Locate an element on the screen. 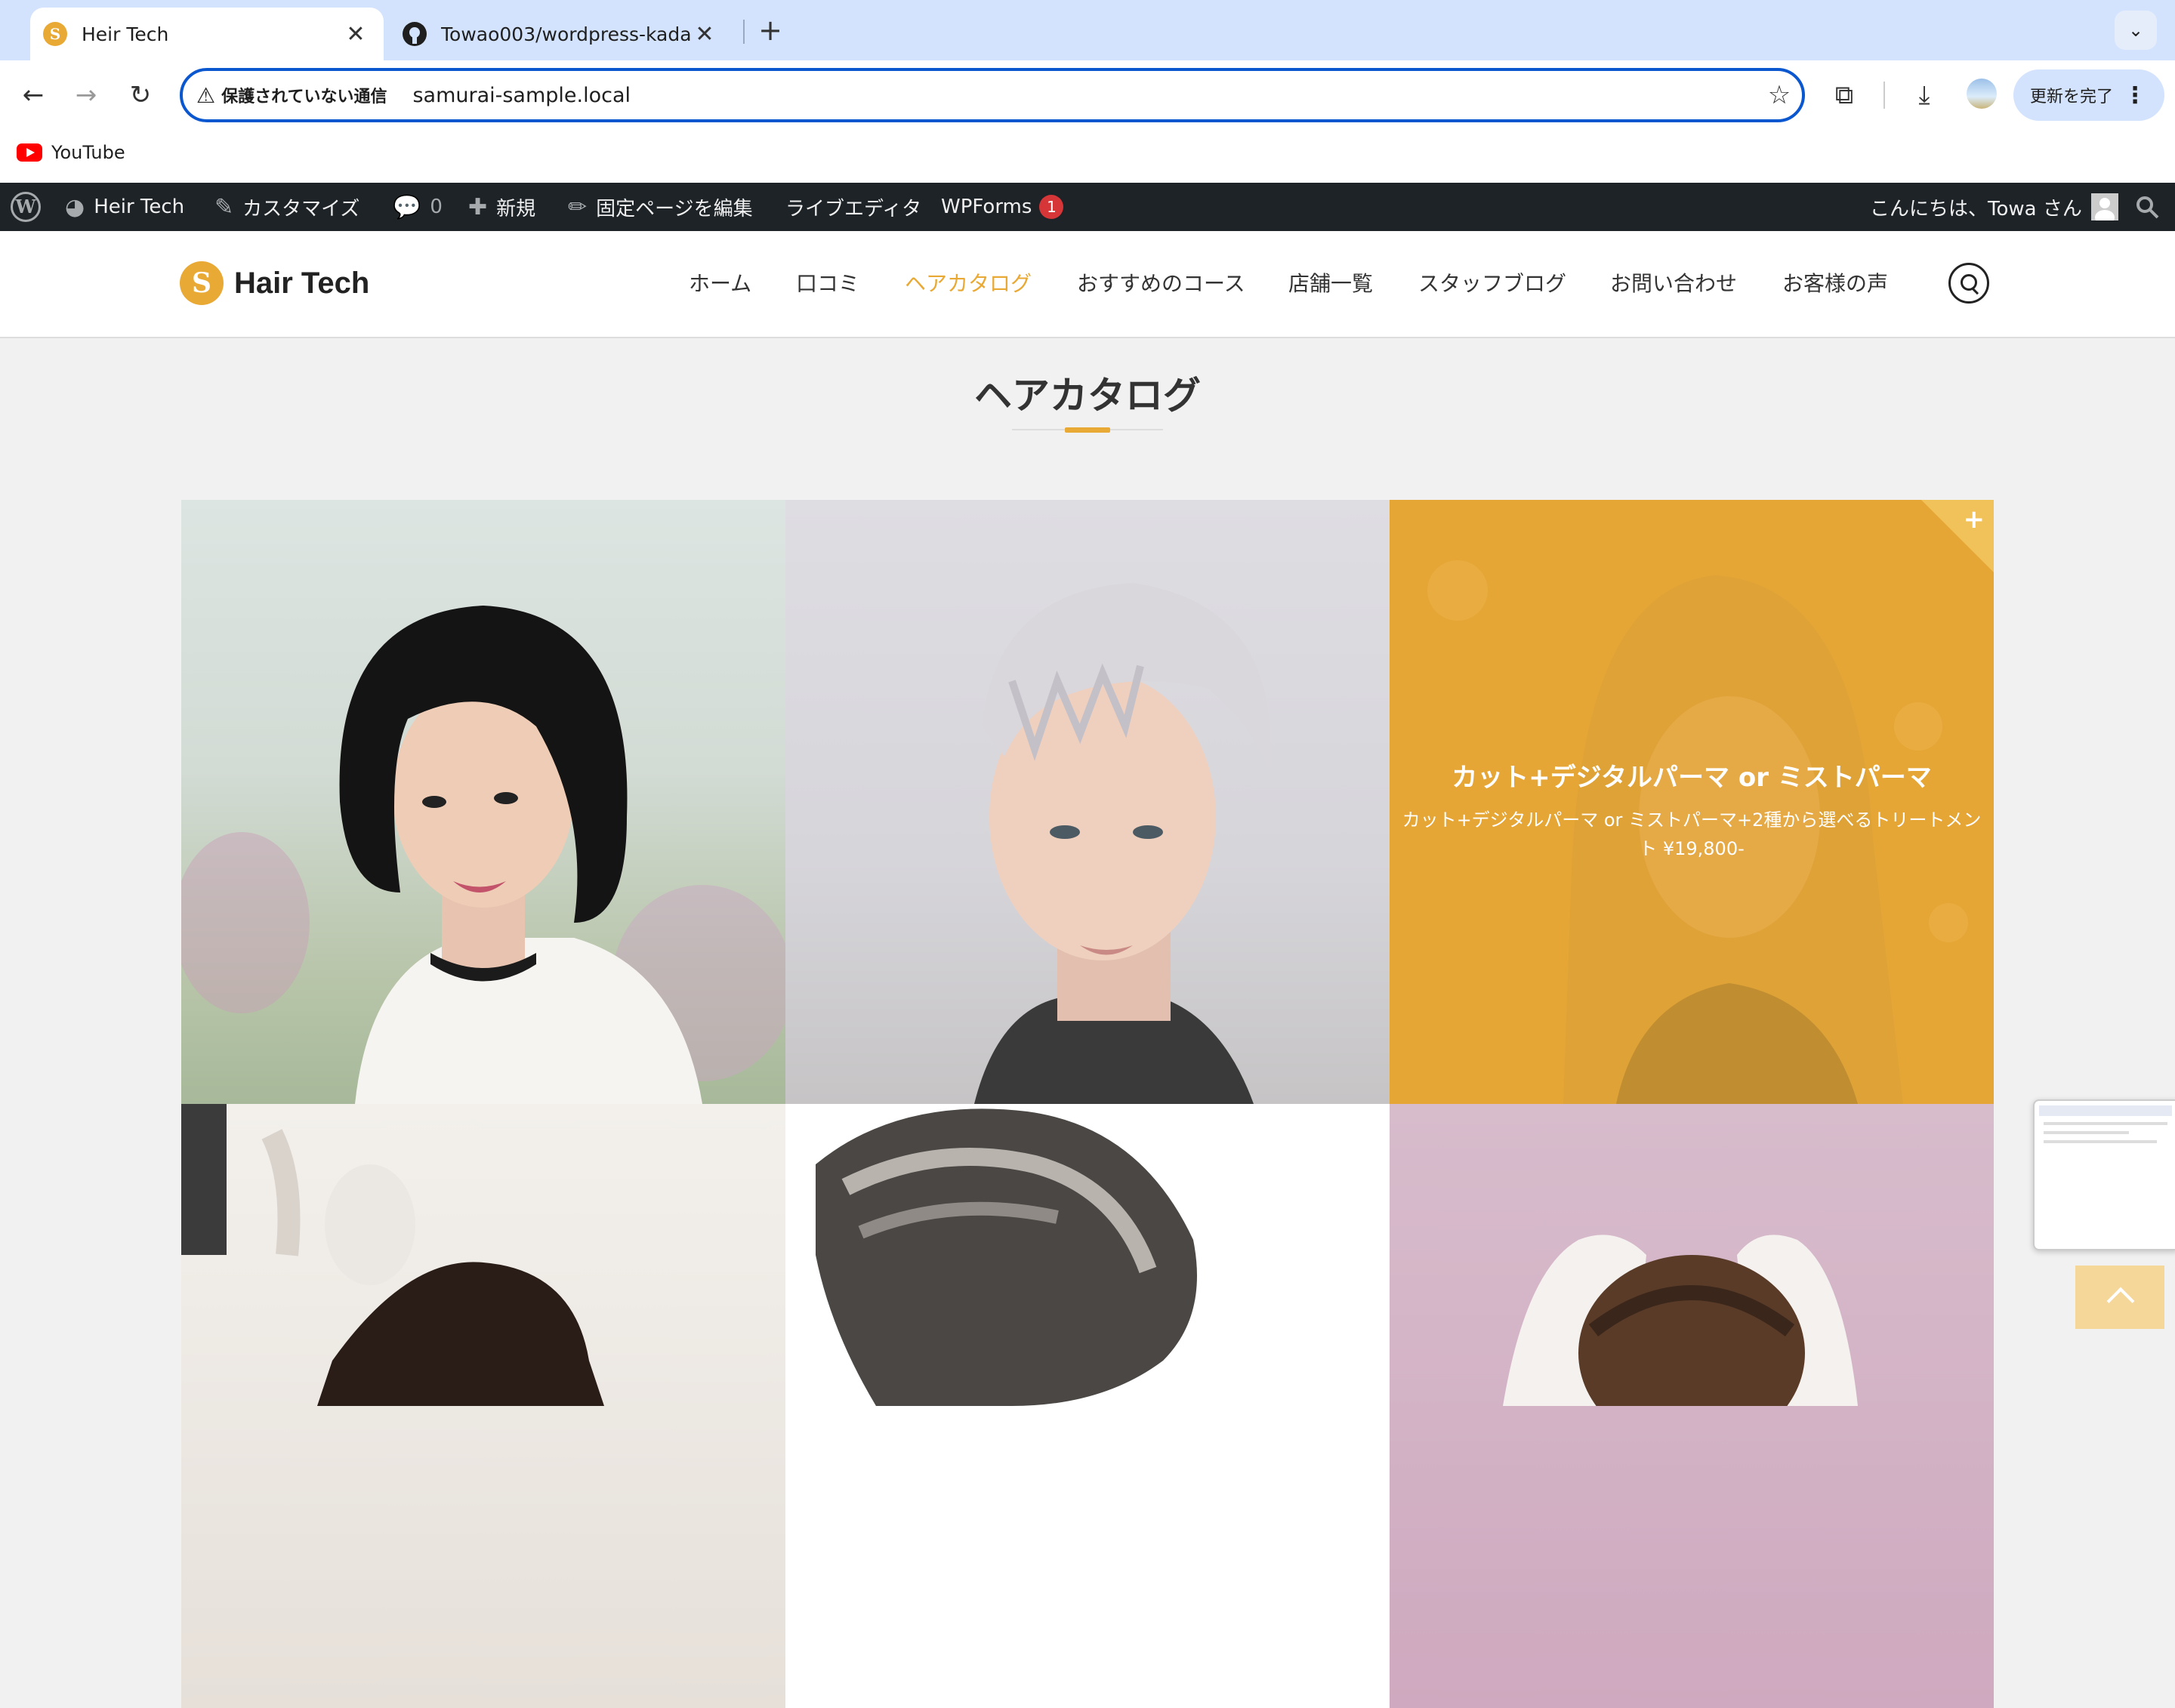  nav-contact: お問い合わせ is located at coordinates (1673, 284).